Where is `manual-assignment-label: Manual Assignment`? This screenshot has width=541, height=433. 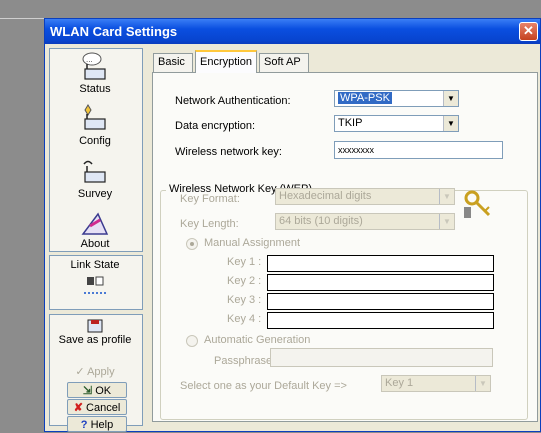 manual-assignment-label: Manual Assignment is located at coordinates (252, 243).